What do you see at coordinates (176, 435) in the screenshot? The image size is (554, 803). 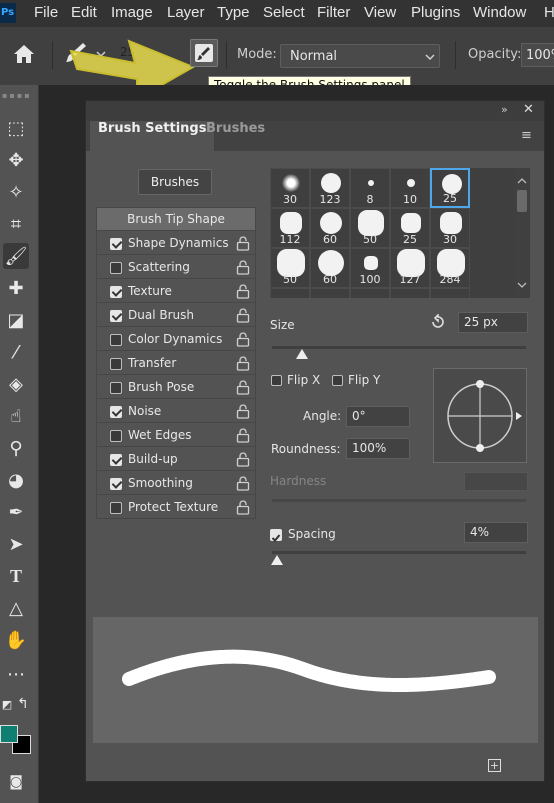 I see `brush-option-wet-edges: Wet Edges` at bounding box center [176, 435].